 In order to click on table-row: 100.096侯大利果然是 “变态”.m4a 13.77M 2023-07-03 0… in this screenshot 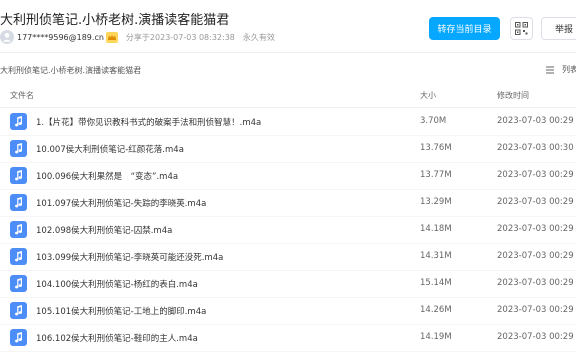, I will do `click(288, 176)`.